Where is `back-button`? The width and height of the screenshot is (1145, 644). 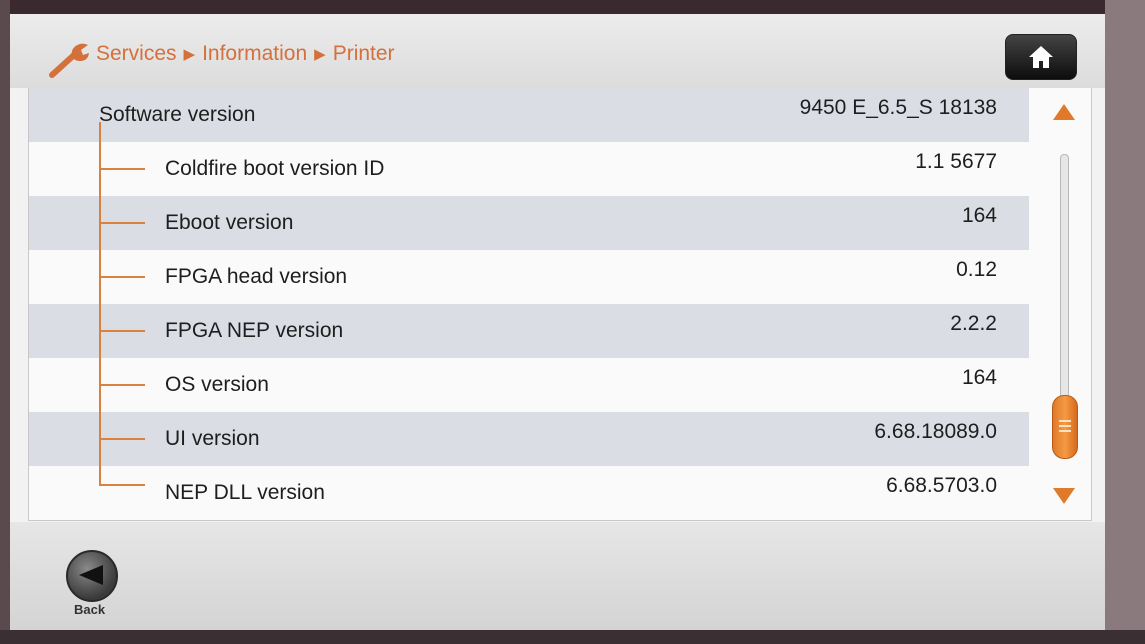
back-button is located at coordinates (92, 576).